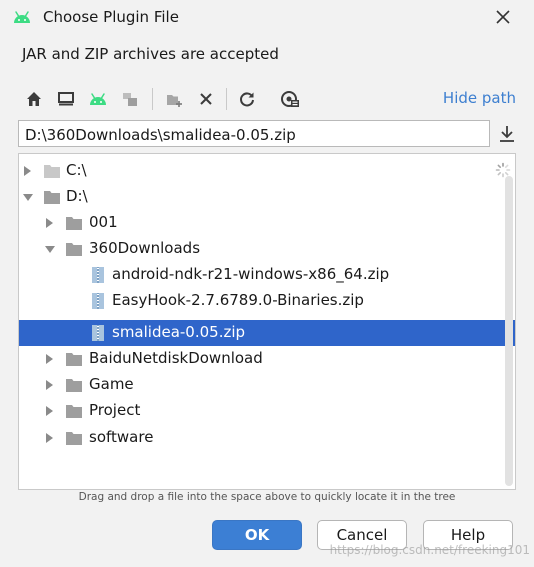 The width and height of the screenshot is (534, 567). I want to click on desktop-button, so click(66, 99).